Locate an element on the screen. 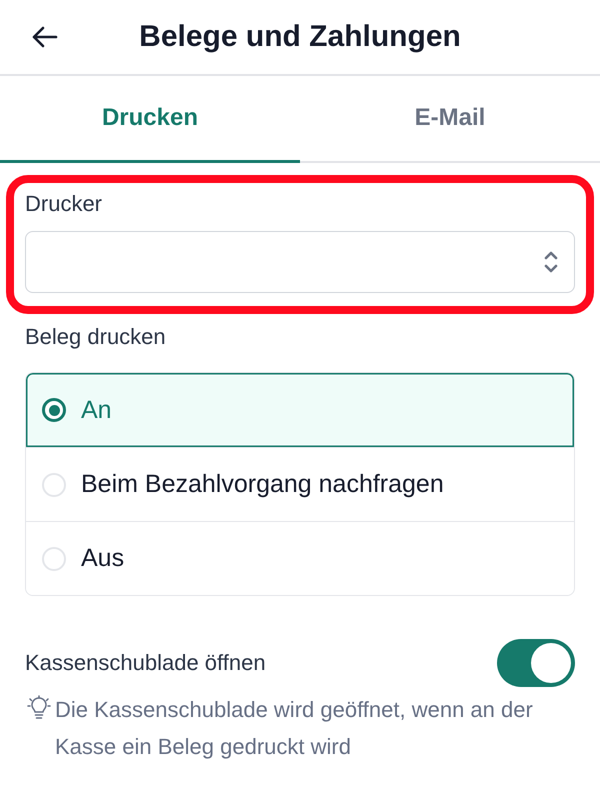 The image size is (600, 800). toggle-switch is located at coordinates (536, 663).